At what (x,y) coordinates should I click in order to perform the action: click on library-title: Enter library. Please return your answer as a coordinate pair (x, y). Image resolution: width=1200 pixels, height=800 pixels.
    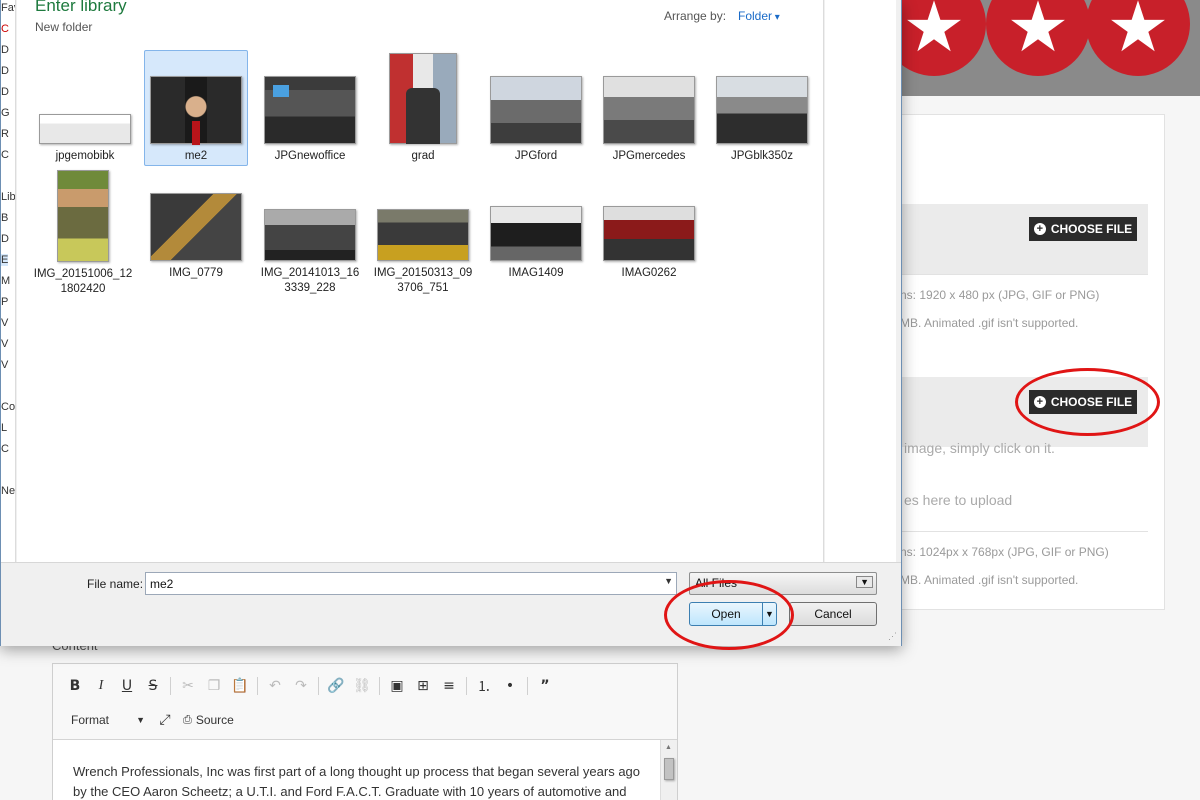
    Looking at the image, I should click on (81, 7).